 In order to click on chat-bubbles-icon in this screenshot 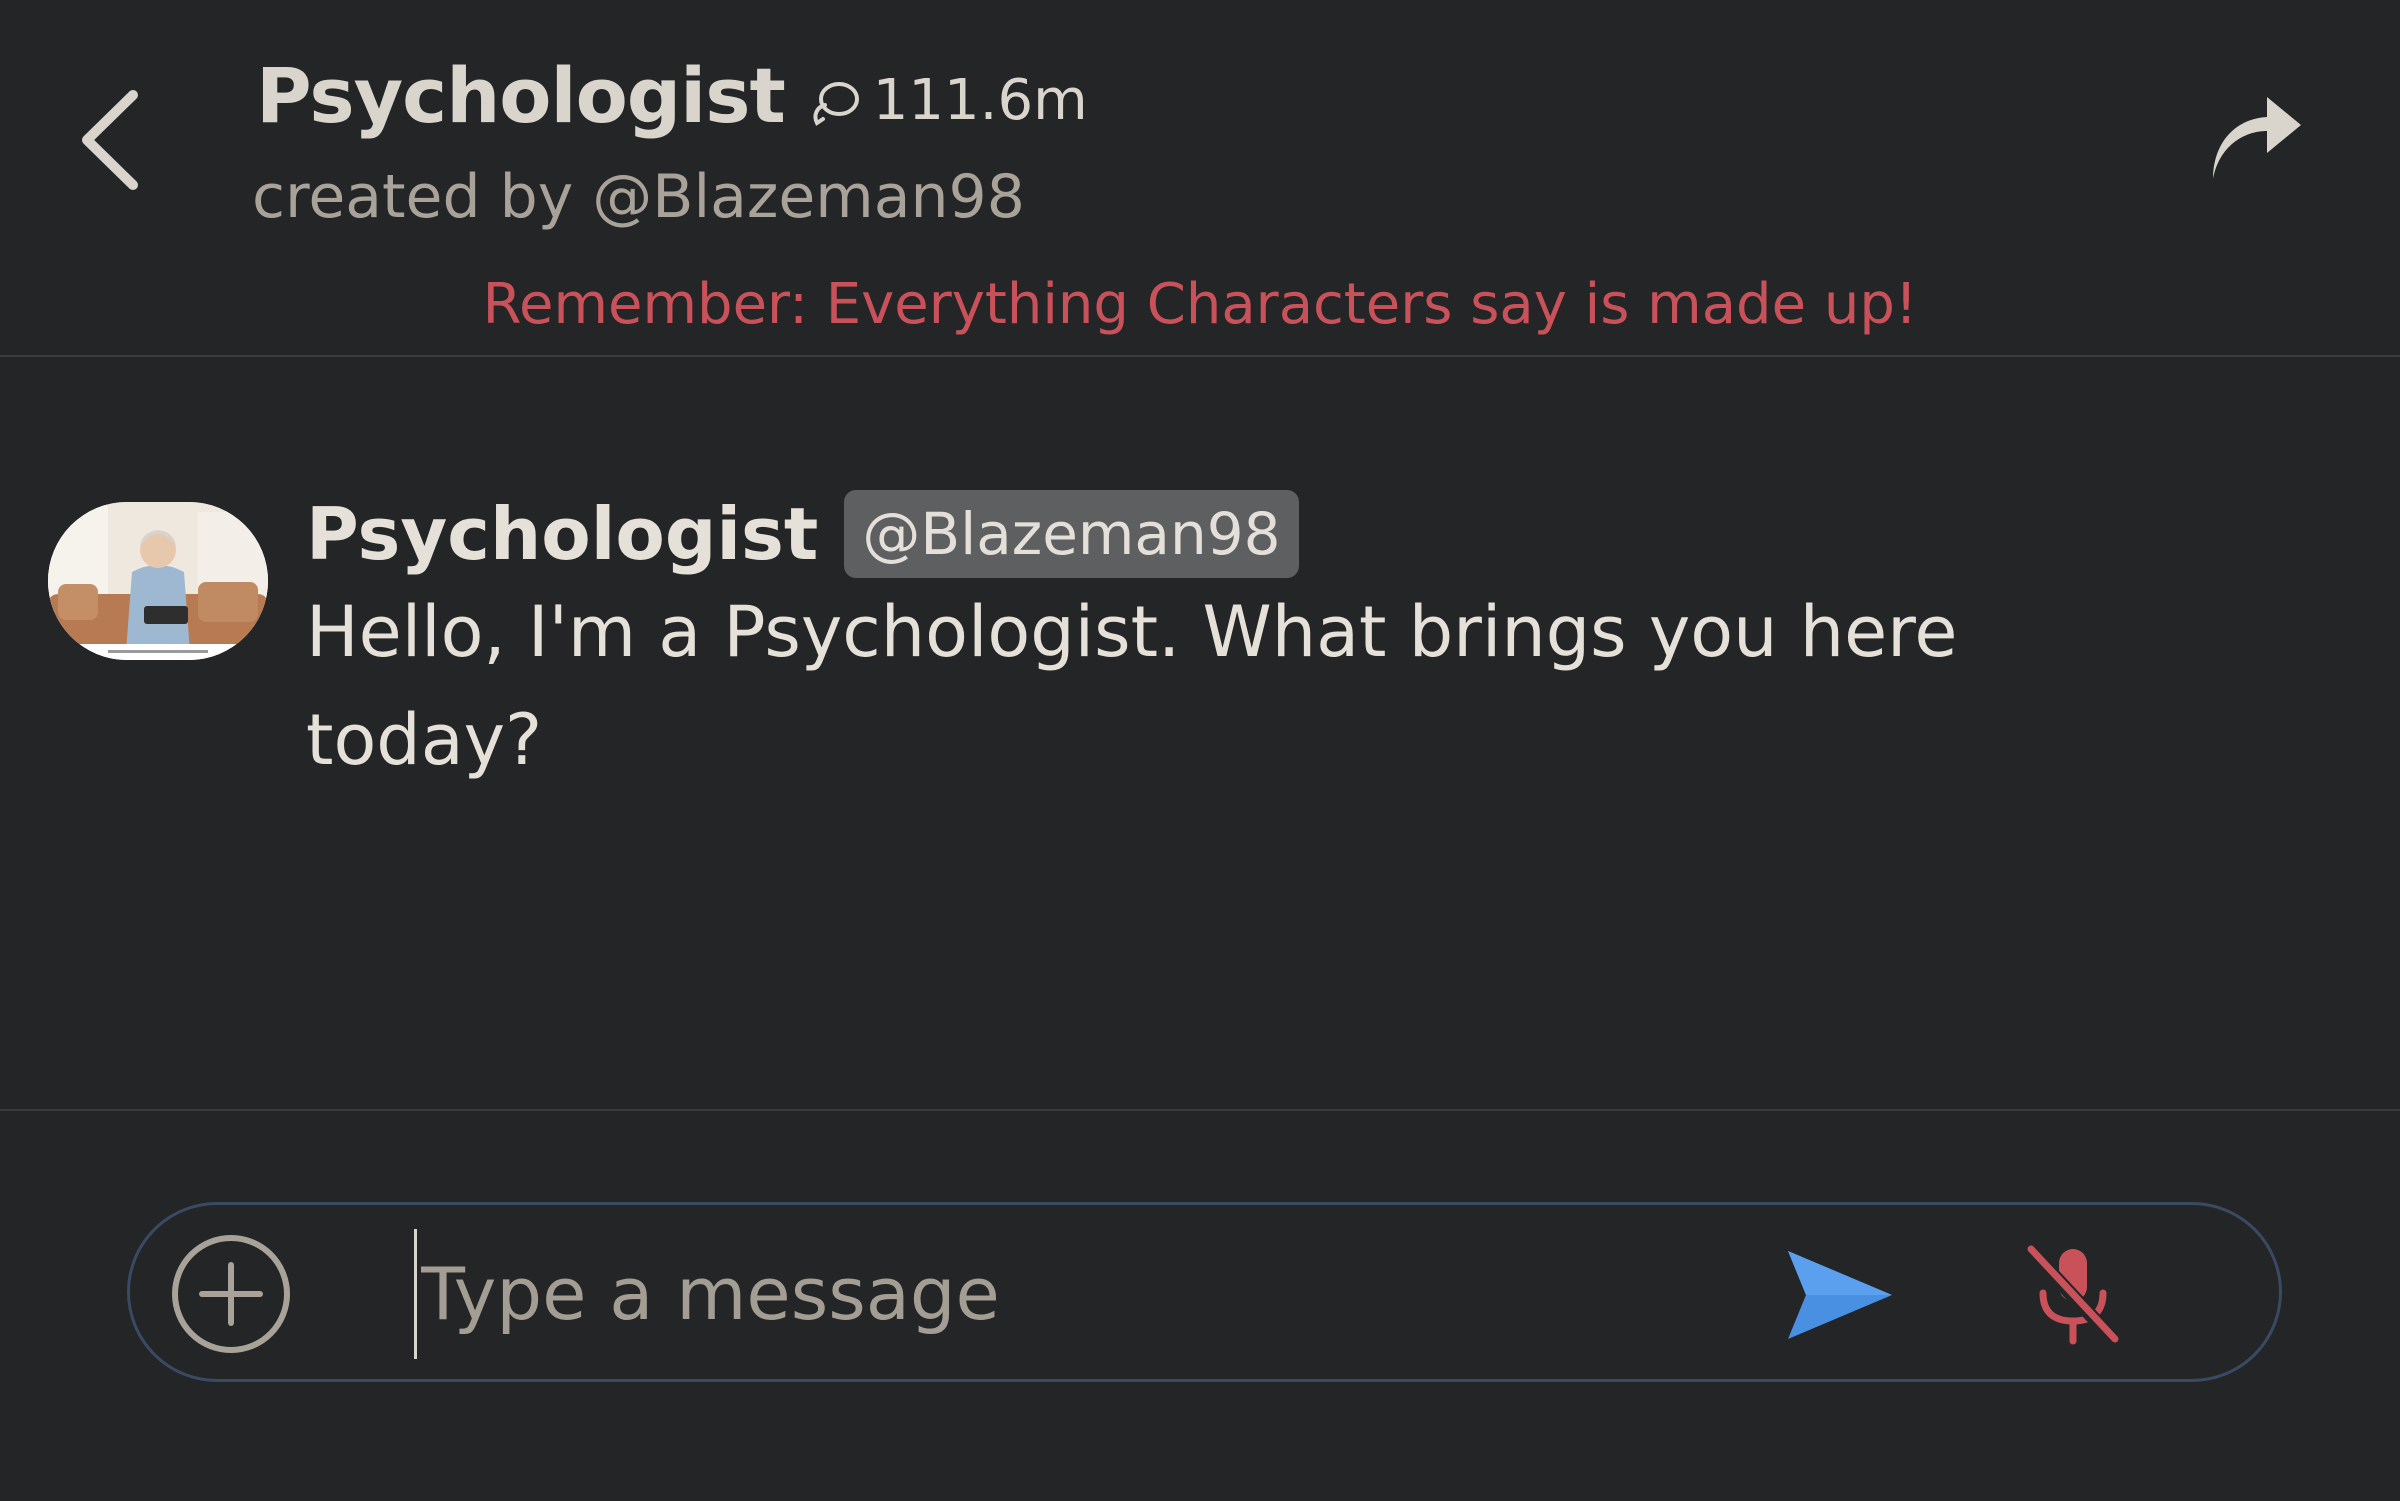, I will do `click(836, 104)`.